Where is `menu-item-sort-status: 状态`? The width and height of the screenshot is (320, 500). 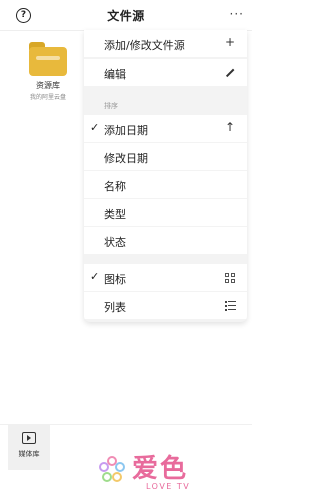
menu-item-sort-status: 状态 is located at coordinates (165, 240).